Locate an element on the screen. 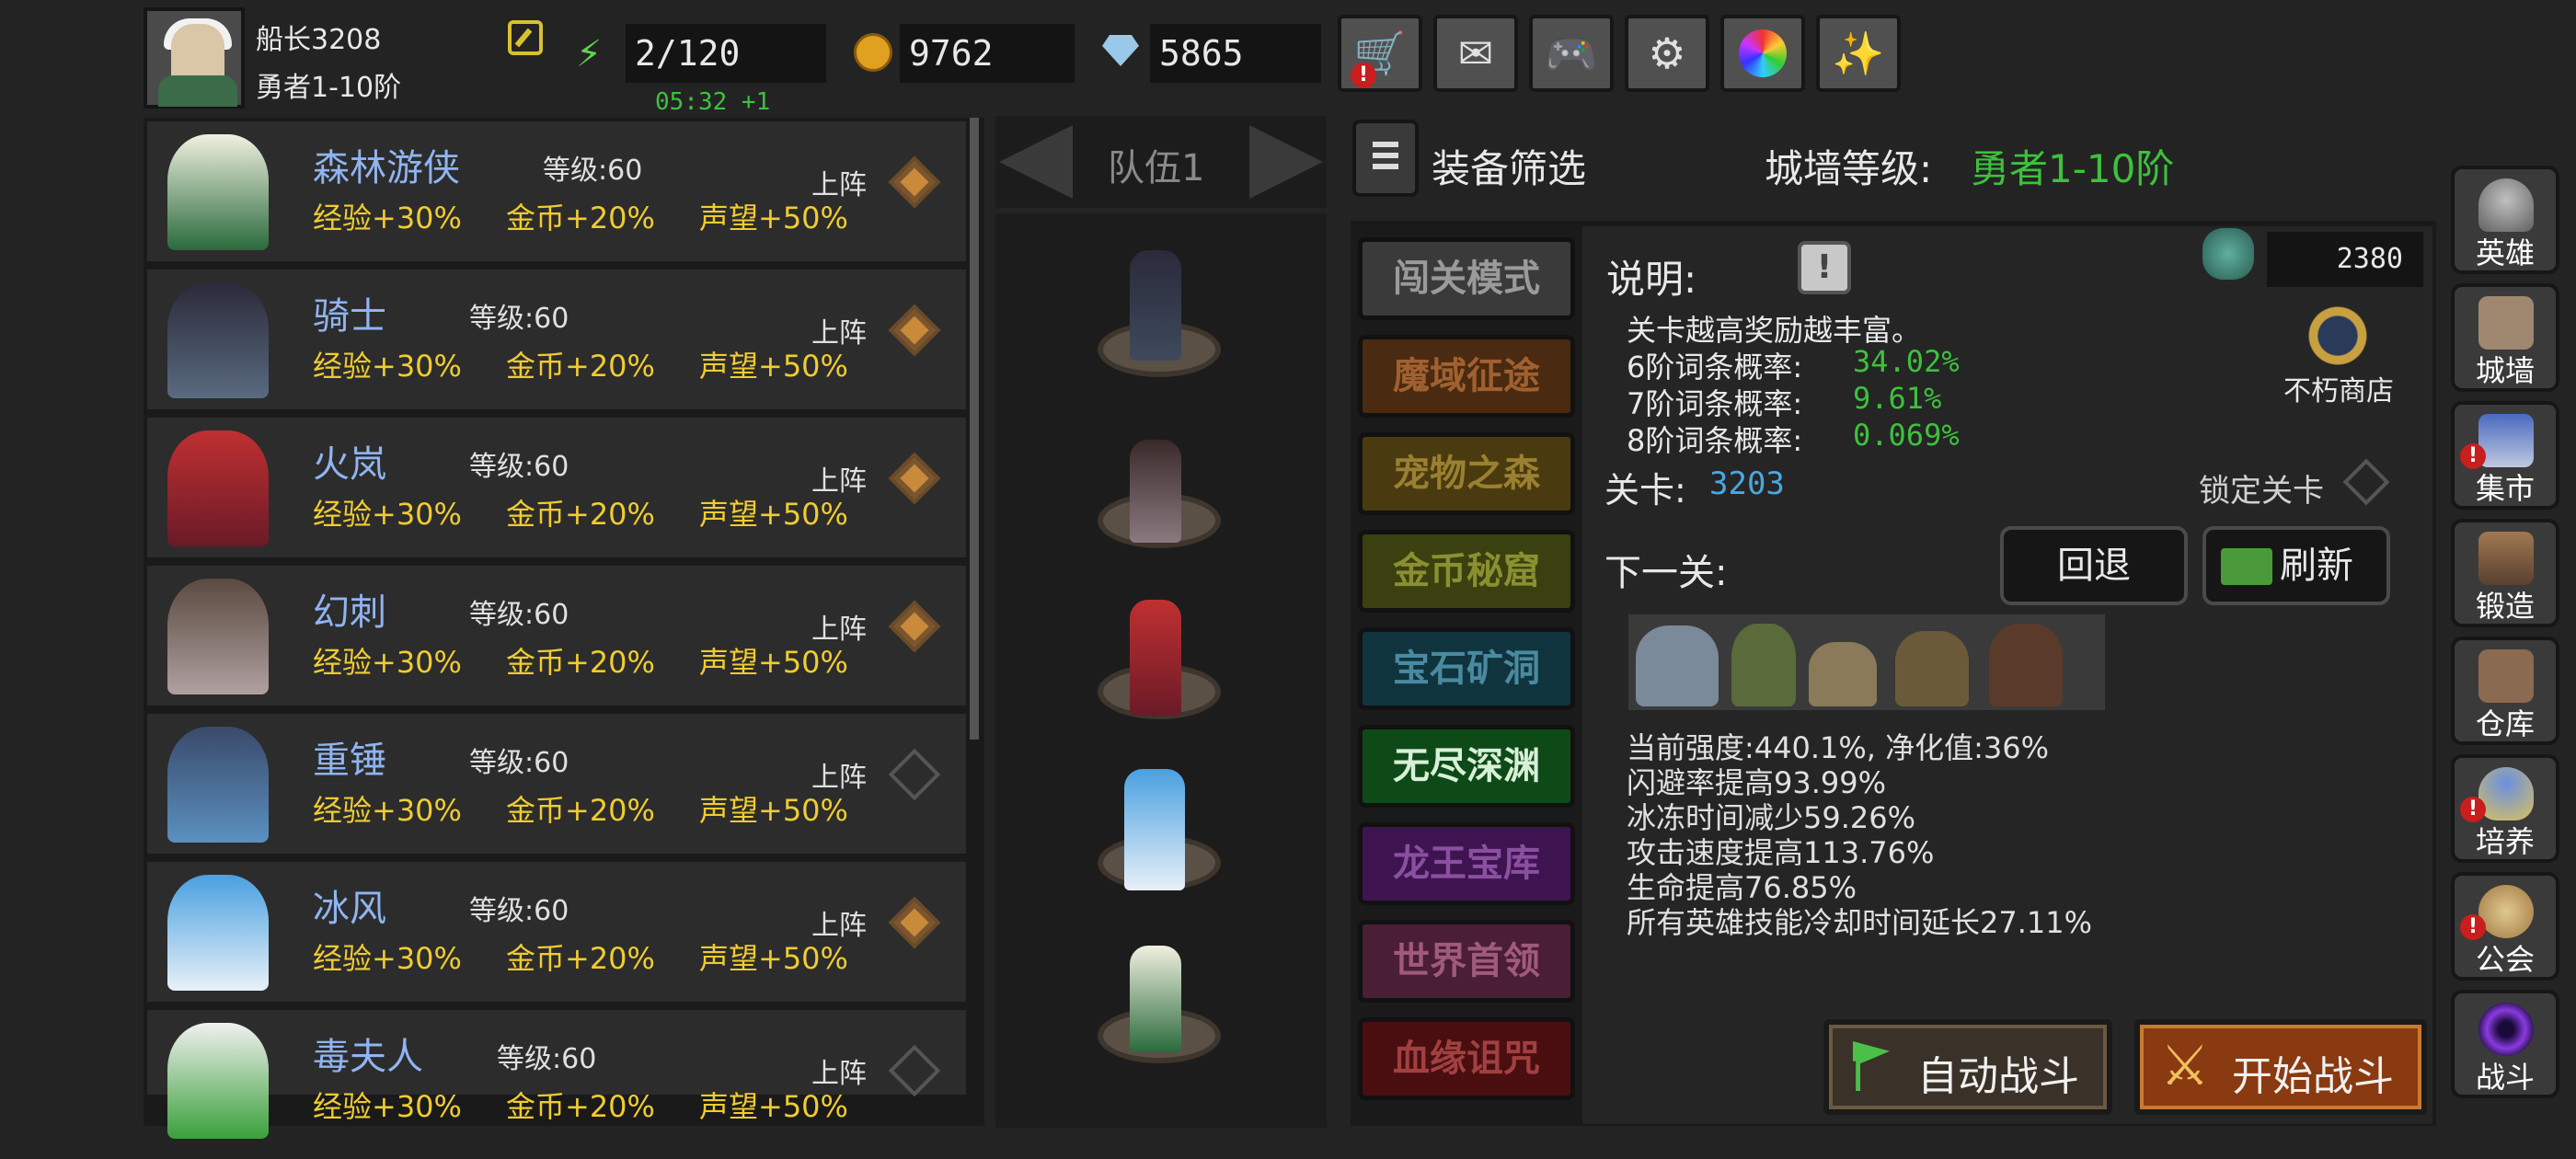 The width and height of the screenshot is (2576, 1159). fireworks-icon: ✨ is located at coordinates (1858, 53).